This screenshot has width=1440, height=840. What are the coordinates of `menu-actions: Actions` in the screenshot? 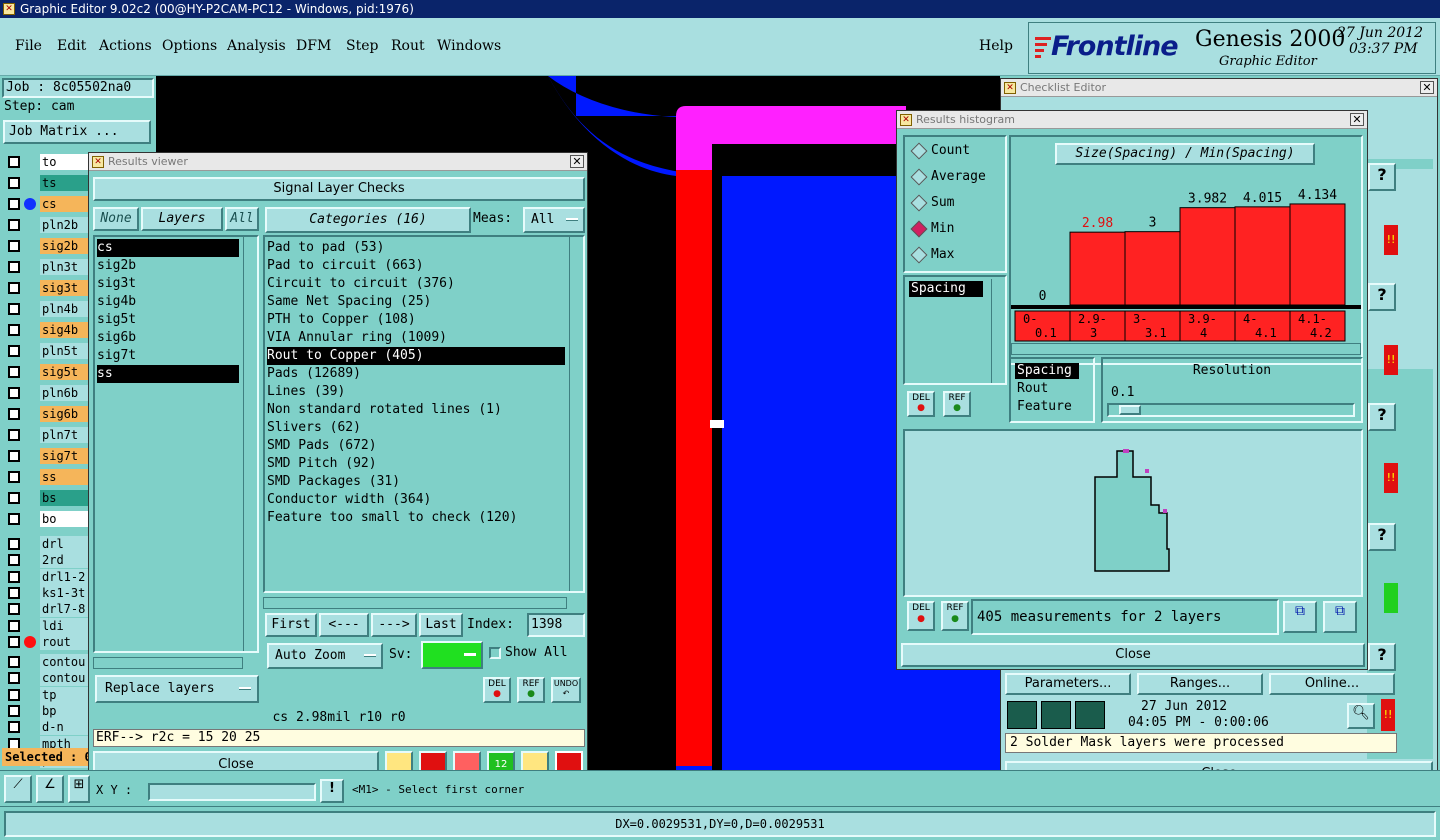 It's located at (125, 46).